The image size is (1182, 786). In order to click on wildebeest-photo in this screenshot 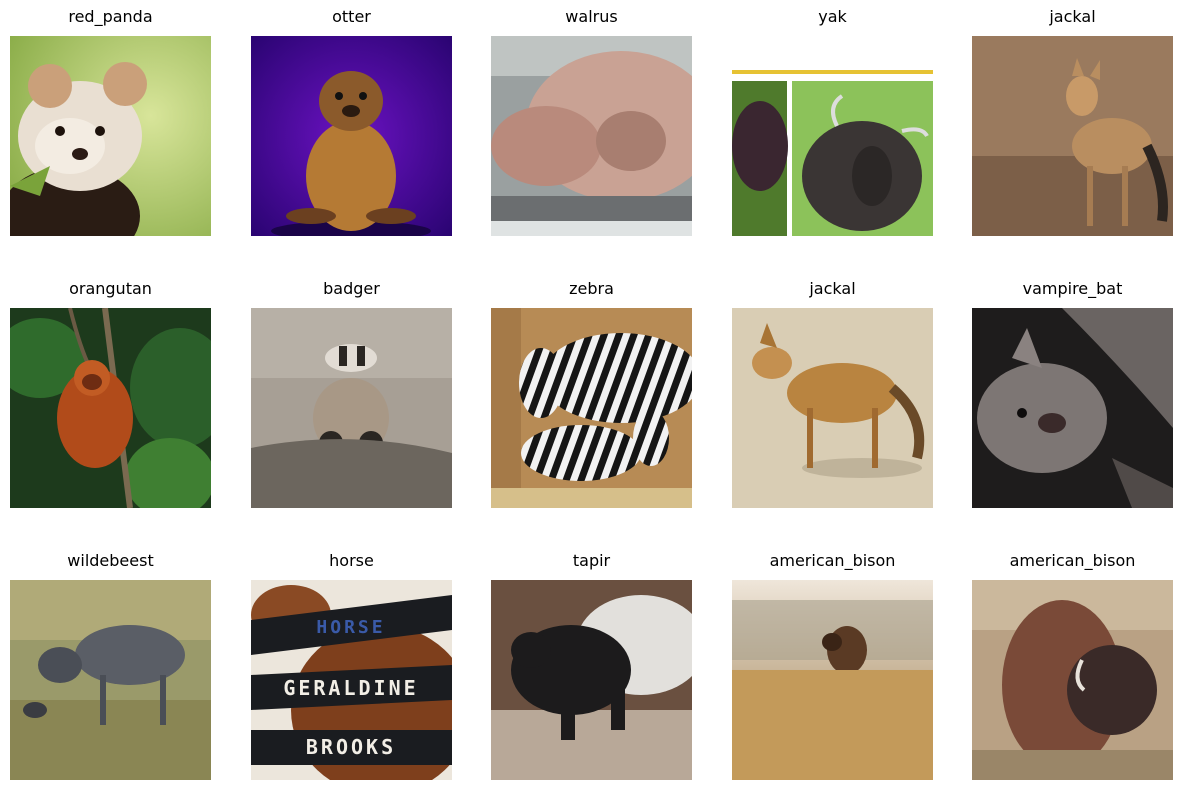, I will do `click(110, 680)`.